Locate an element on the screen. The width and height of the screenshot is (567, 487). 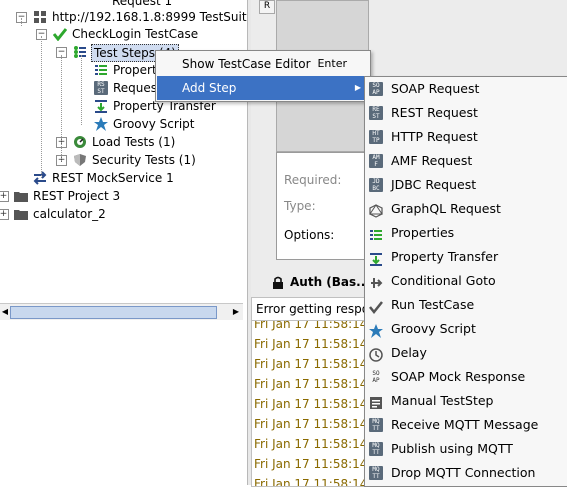
submenu-item-property-transfer: Property Transfer is located at coordinates (466, 257).